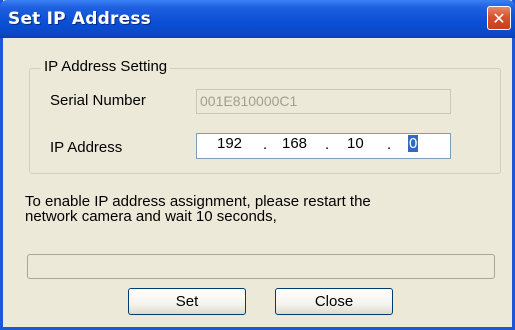 Image resolution: width=515 pixels, height=330 pixels. What do you see at coordinates (257, 19) in the screenshot?
I see `title-bar: Set IP Address ✕` at bounding box center [257, 19].